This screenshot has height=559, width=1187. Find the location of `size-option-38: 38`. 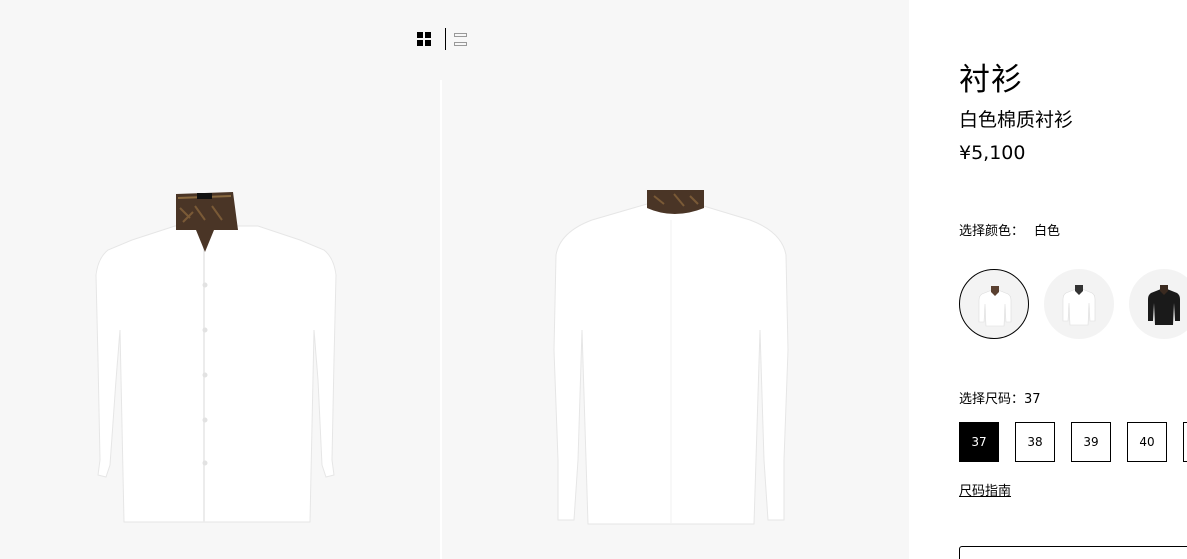

size-option-38: 38 is located at coordinates (1035, 442).